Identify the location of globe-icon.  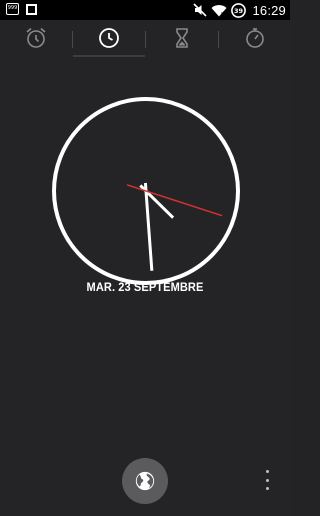
(145, 481).